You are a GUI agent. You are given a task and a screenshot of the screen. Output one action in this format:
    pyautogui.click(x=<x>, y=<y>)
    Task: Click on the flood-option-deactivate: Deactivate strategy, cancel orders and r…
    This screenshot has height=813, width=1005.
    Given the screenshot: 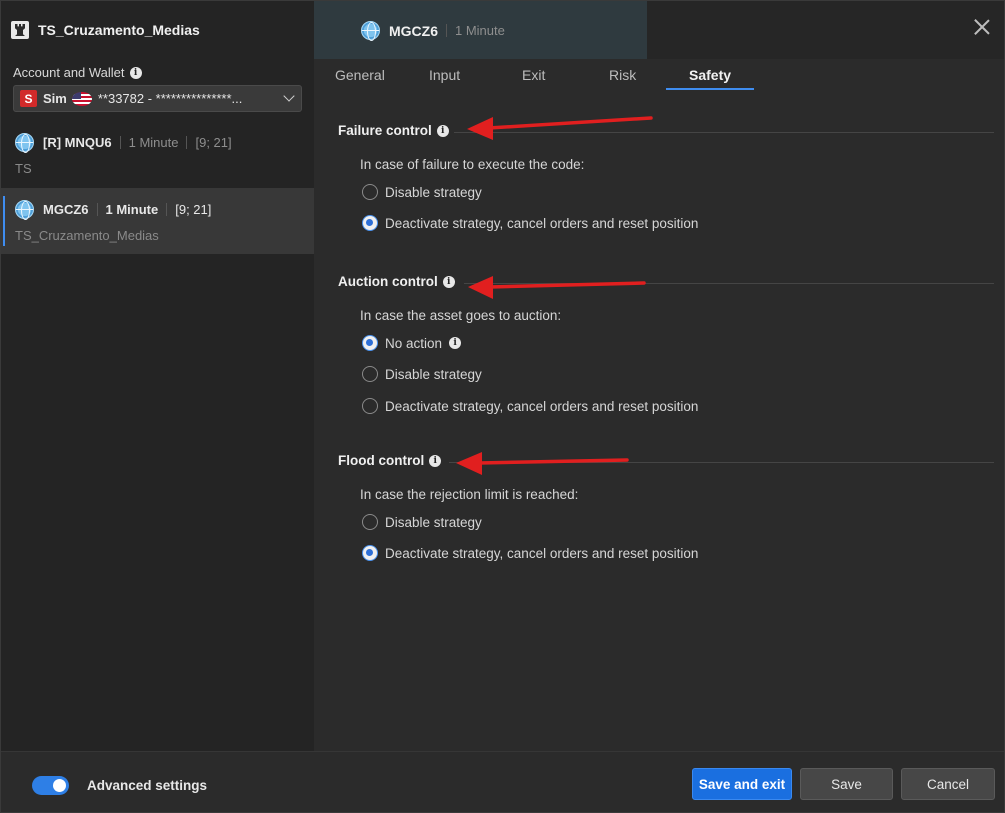 What is the action you would take?
    pyautogui.click(x=530, y=553)
    